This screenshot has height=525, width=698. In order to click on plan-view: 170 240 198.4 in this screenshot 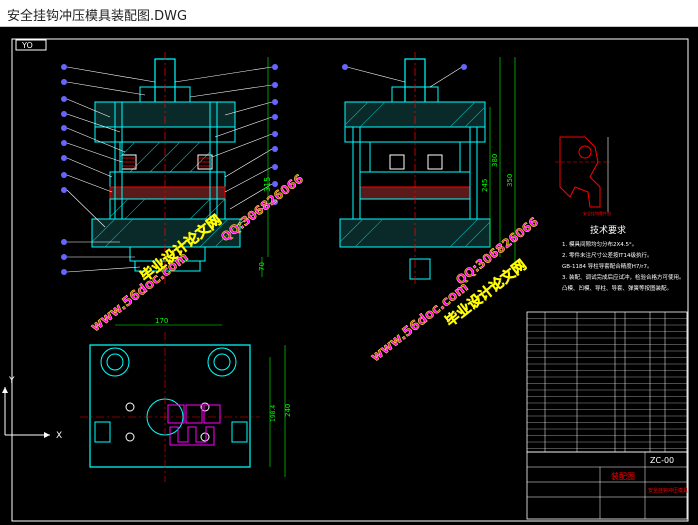, I will do `click(186, 399)`.